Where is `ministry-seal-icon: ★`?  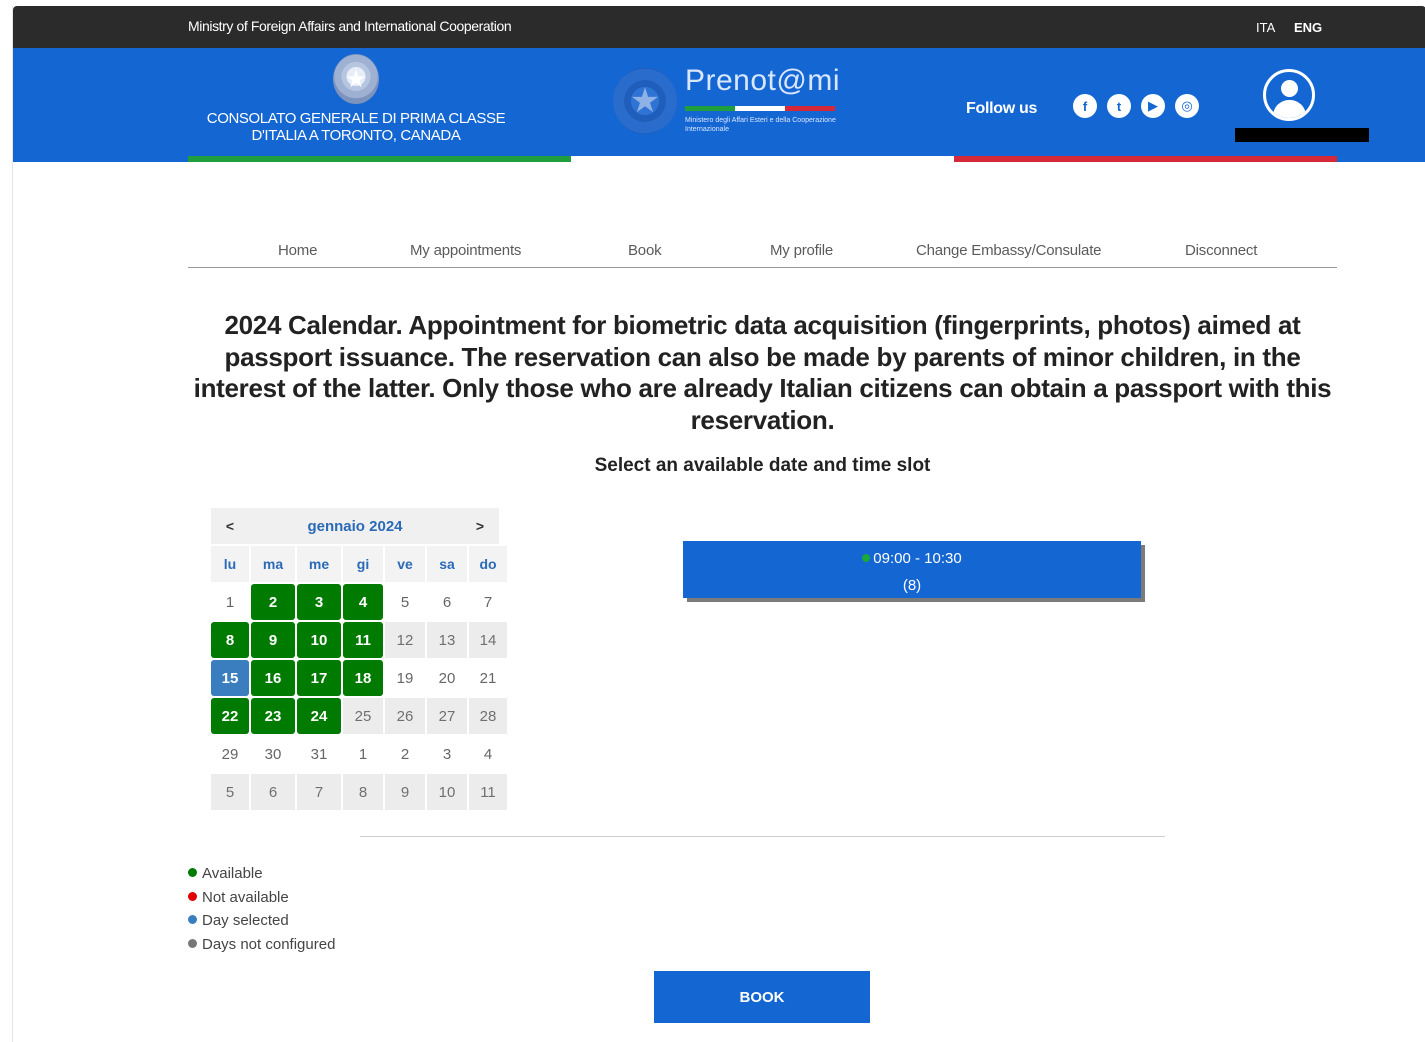 ministry-seal-icon: ★ is located at coordinates (645, 101).